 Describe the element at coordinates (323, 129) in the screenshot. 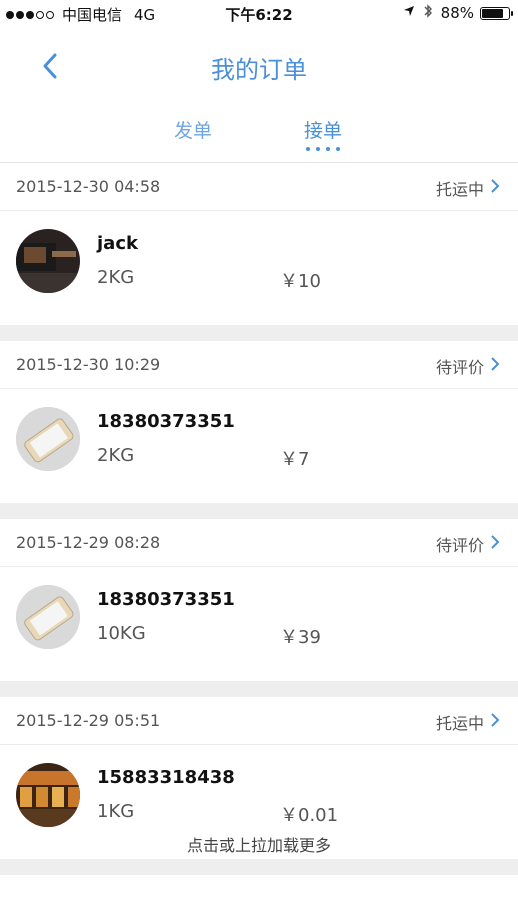

I see `tab-receive-orders: 接单` at that location.